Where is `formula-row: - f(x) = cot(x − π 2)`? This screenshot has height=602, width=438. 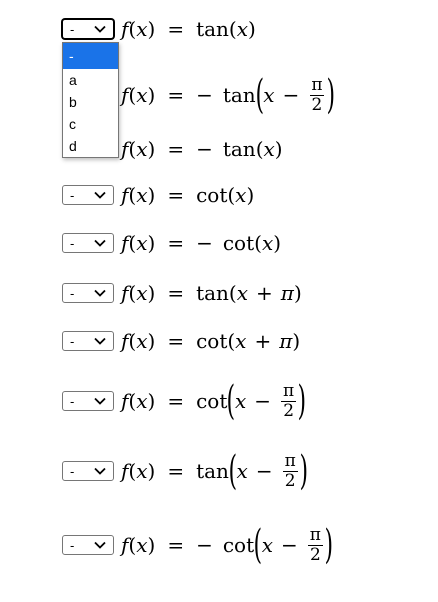 formula-row: - f(x) = cot(x − π 2) is located at coordinates (184, 401).